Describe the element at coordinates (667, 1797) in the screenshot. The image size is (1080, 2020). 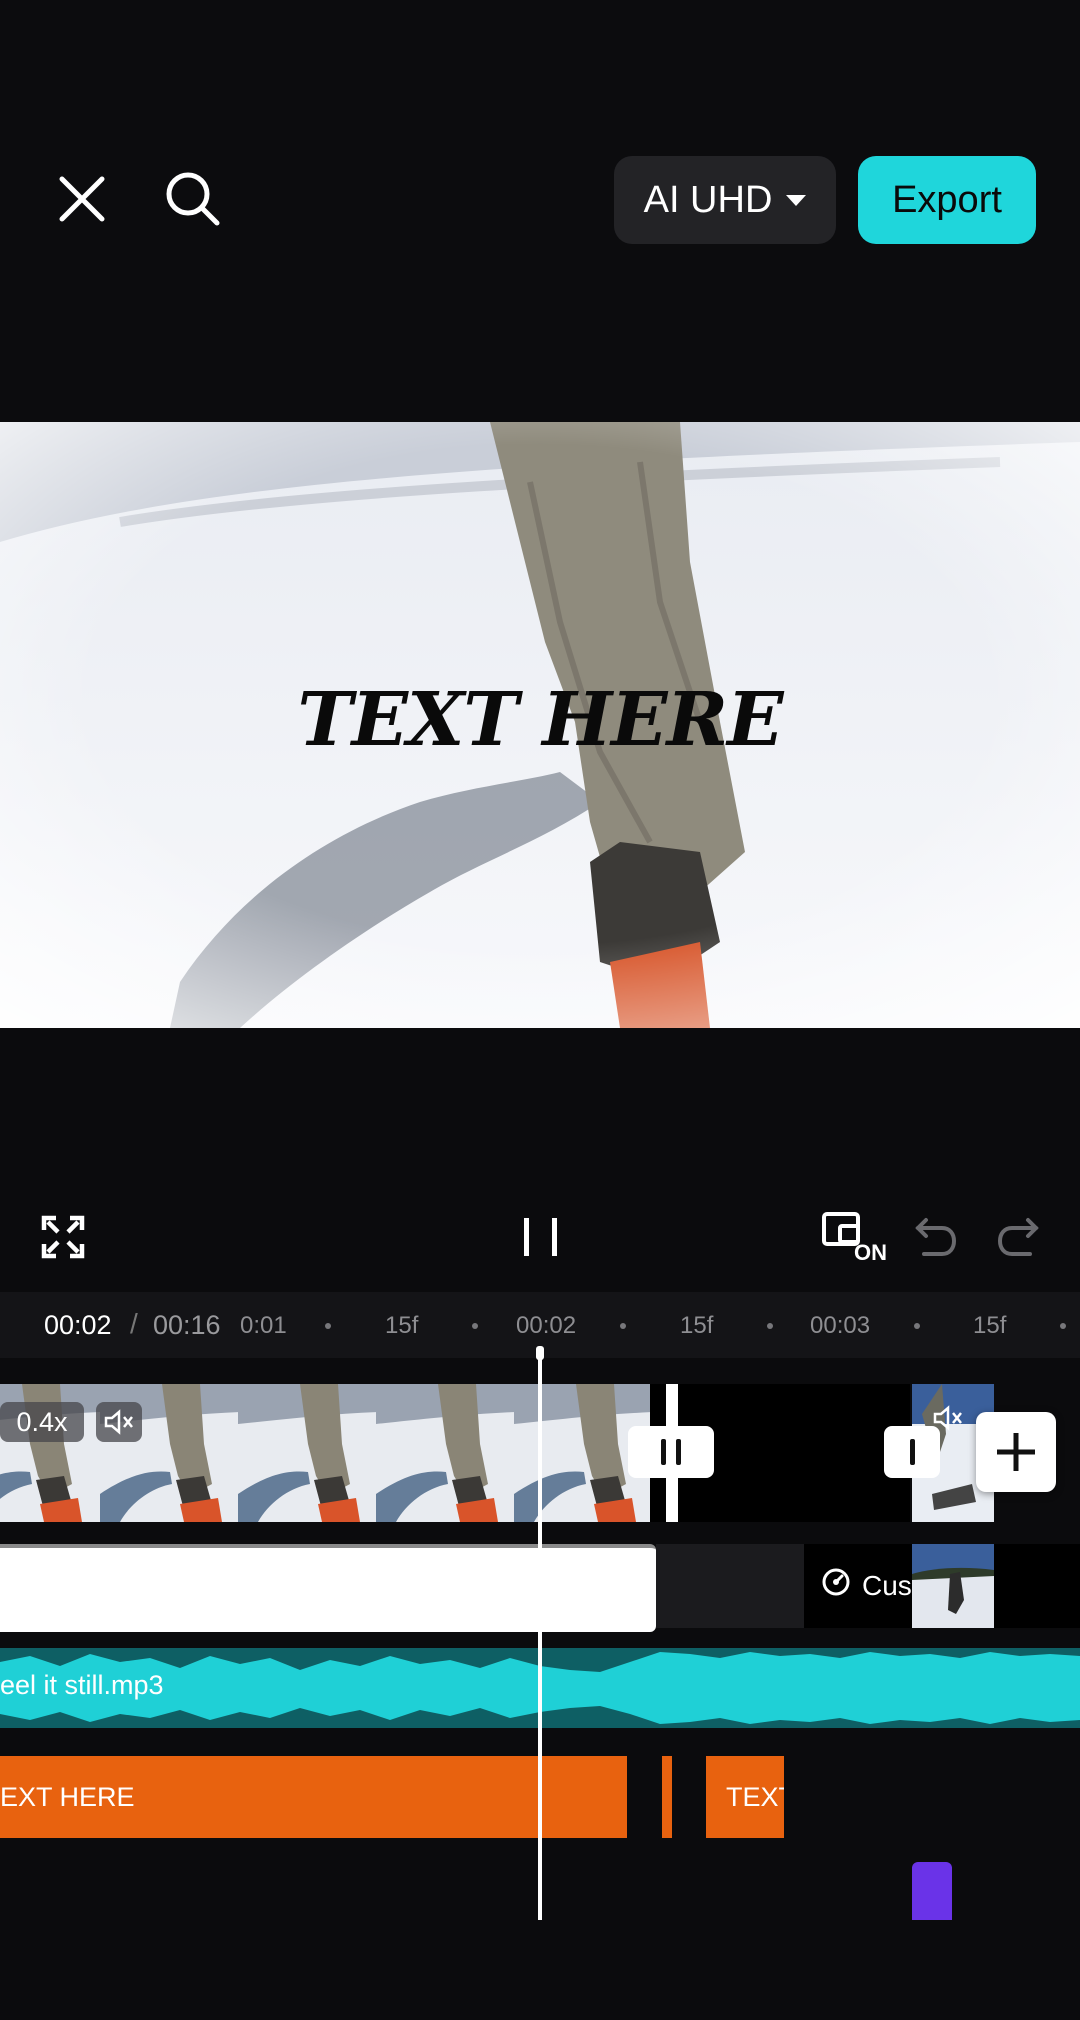
I see `text-clip-small` at that location.